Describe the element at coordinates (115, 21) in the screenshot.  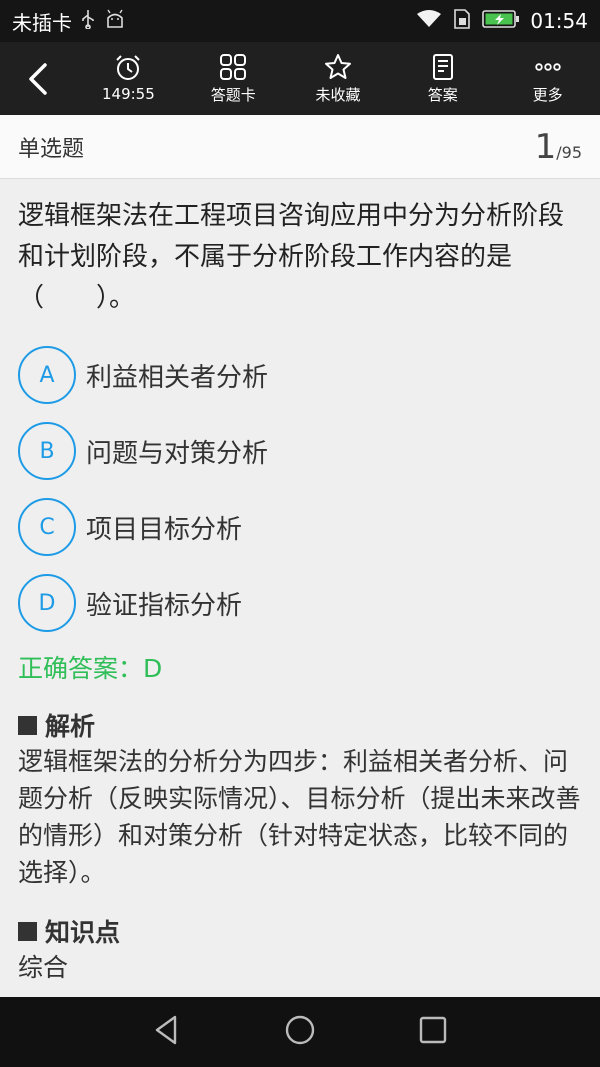
I see `android-debug-icon` at that location.